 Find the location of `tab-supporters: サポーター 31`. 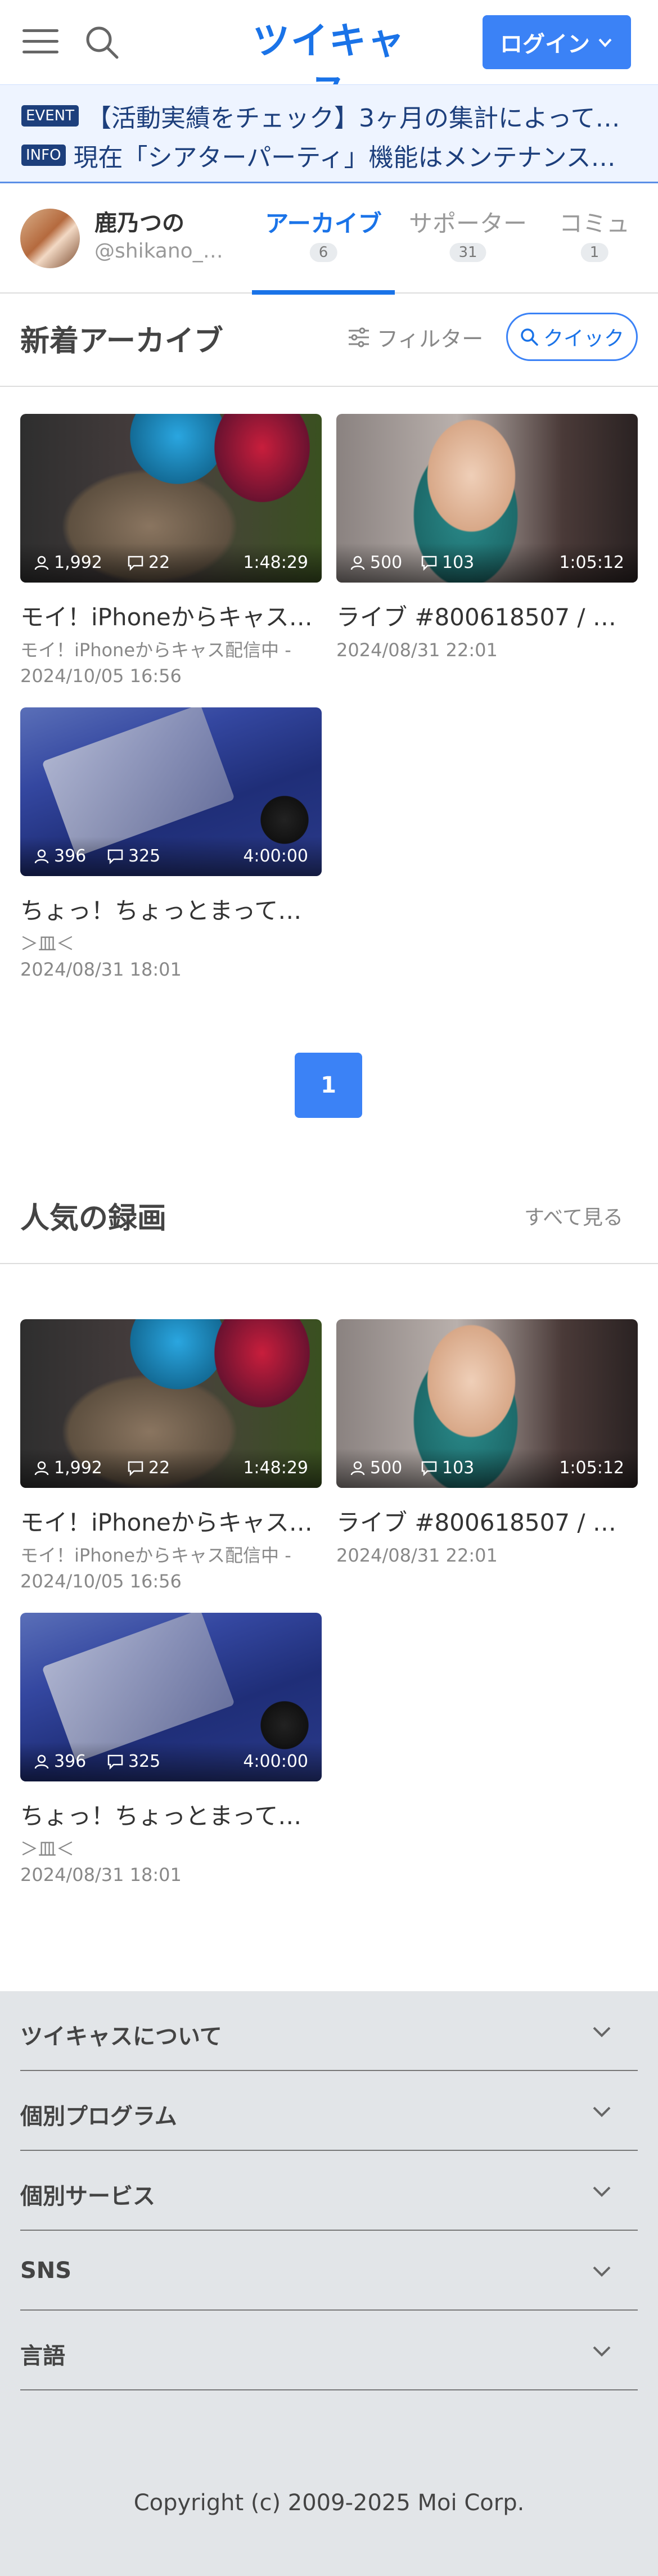

tab-supporters: サポーター 31 is located at coordinates (467, 238).